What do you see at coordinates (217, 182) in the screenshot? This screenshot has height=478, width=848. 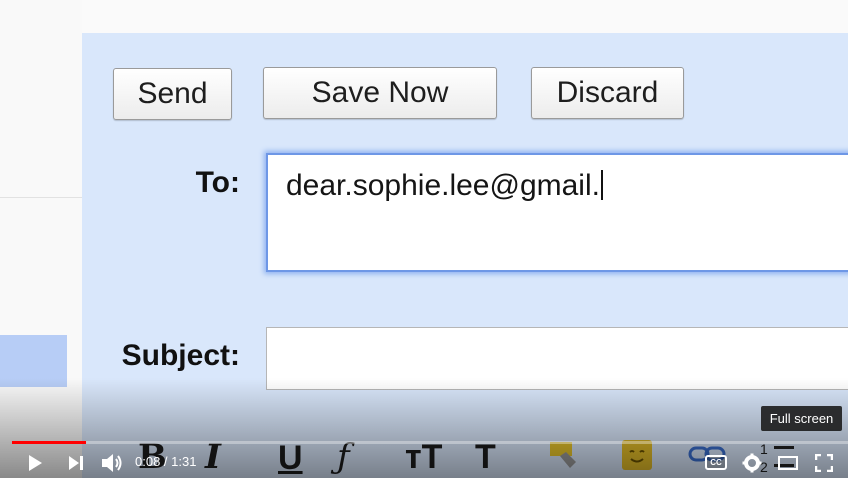 I see `to-label: To:` at bounding box center [217, 182].